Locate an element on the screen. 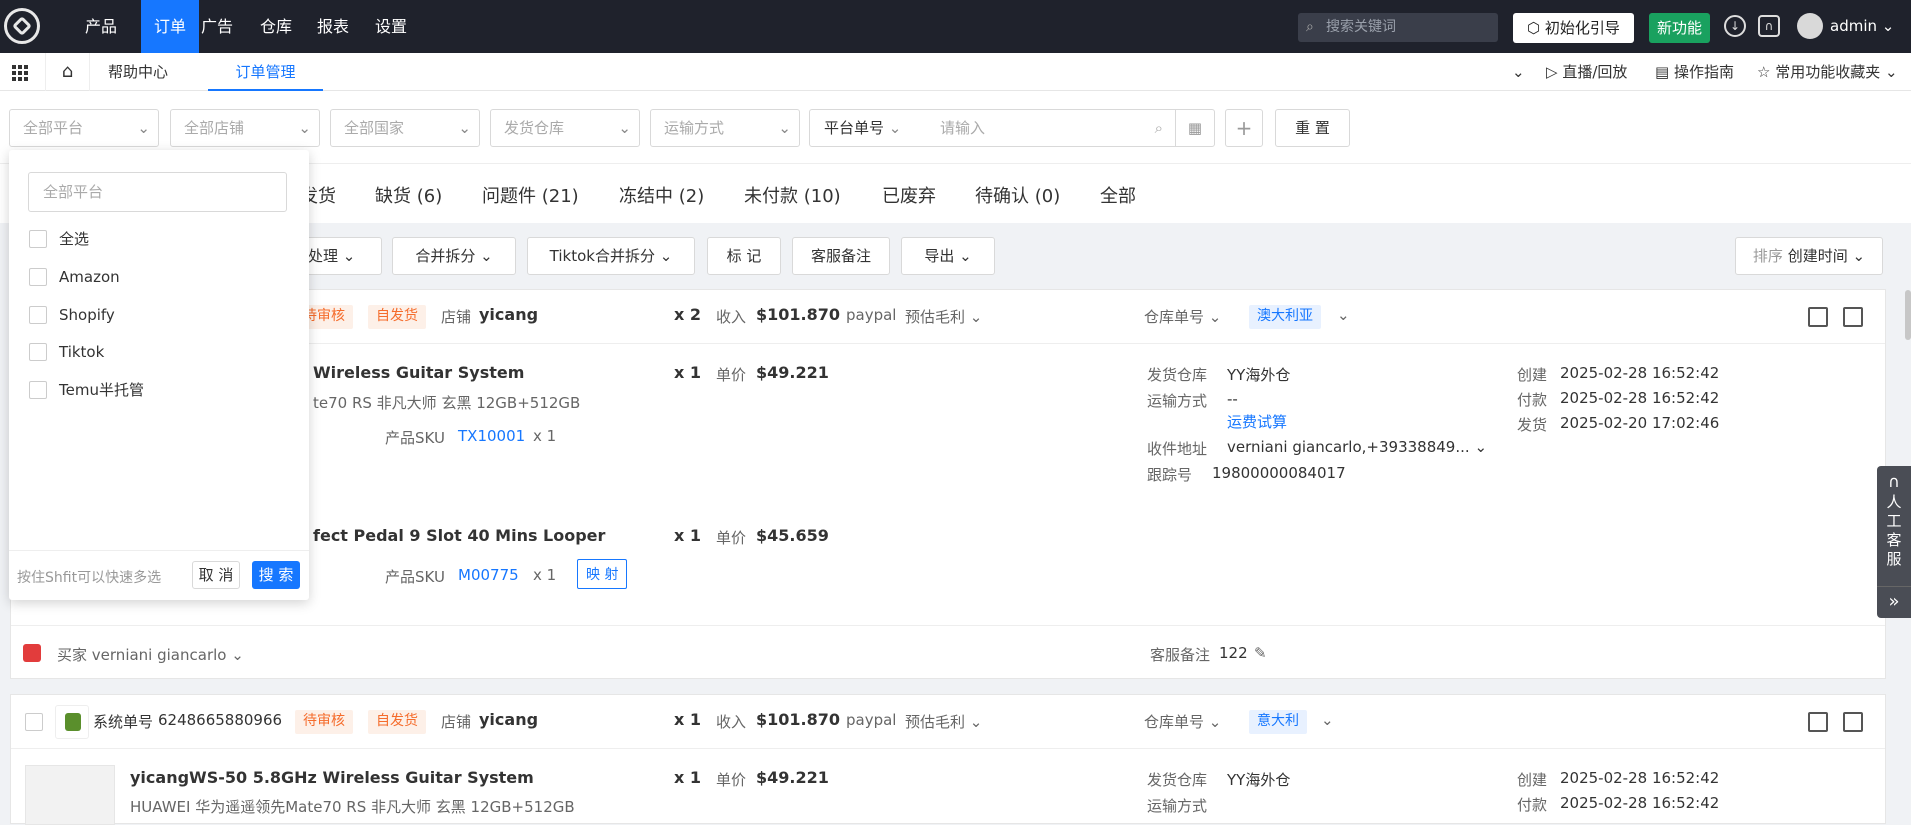  avatar is located at coordinates (1810, 26).